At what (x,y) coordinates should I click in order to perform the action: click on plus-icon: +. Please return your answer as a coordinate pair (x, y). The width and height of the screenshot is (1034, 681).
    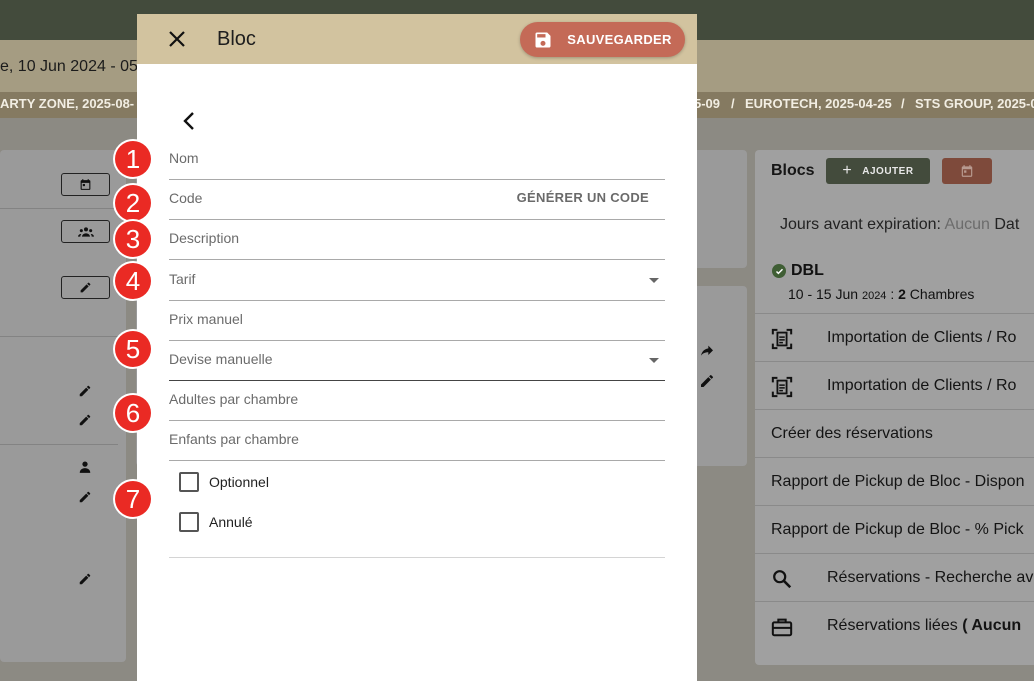
    Looking at the image, I should click on (847, 170).